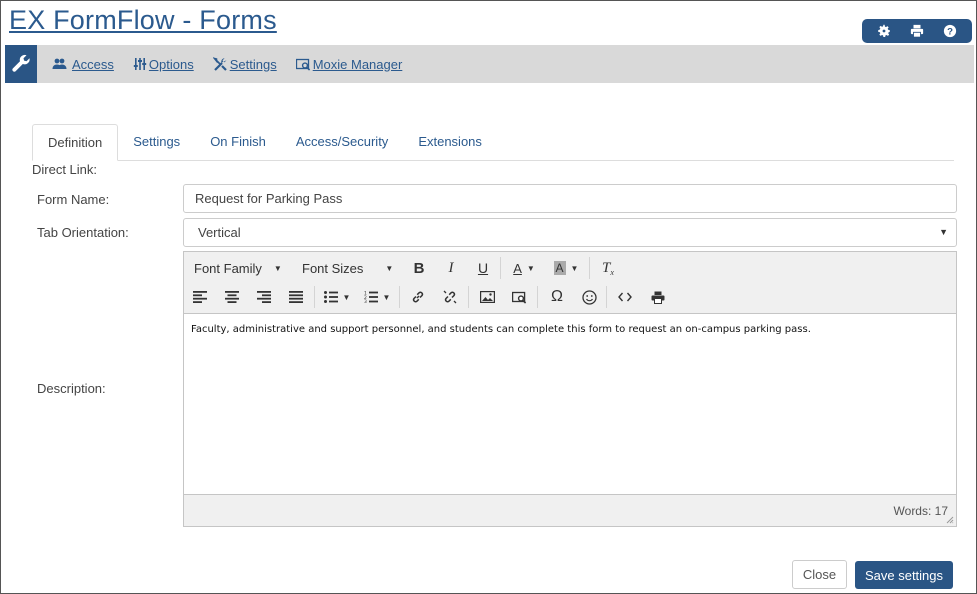  I want to click on direct-link-label: Direct Link:, so click(65, 169).